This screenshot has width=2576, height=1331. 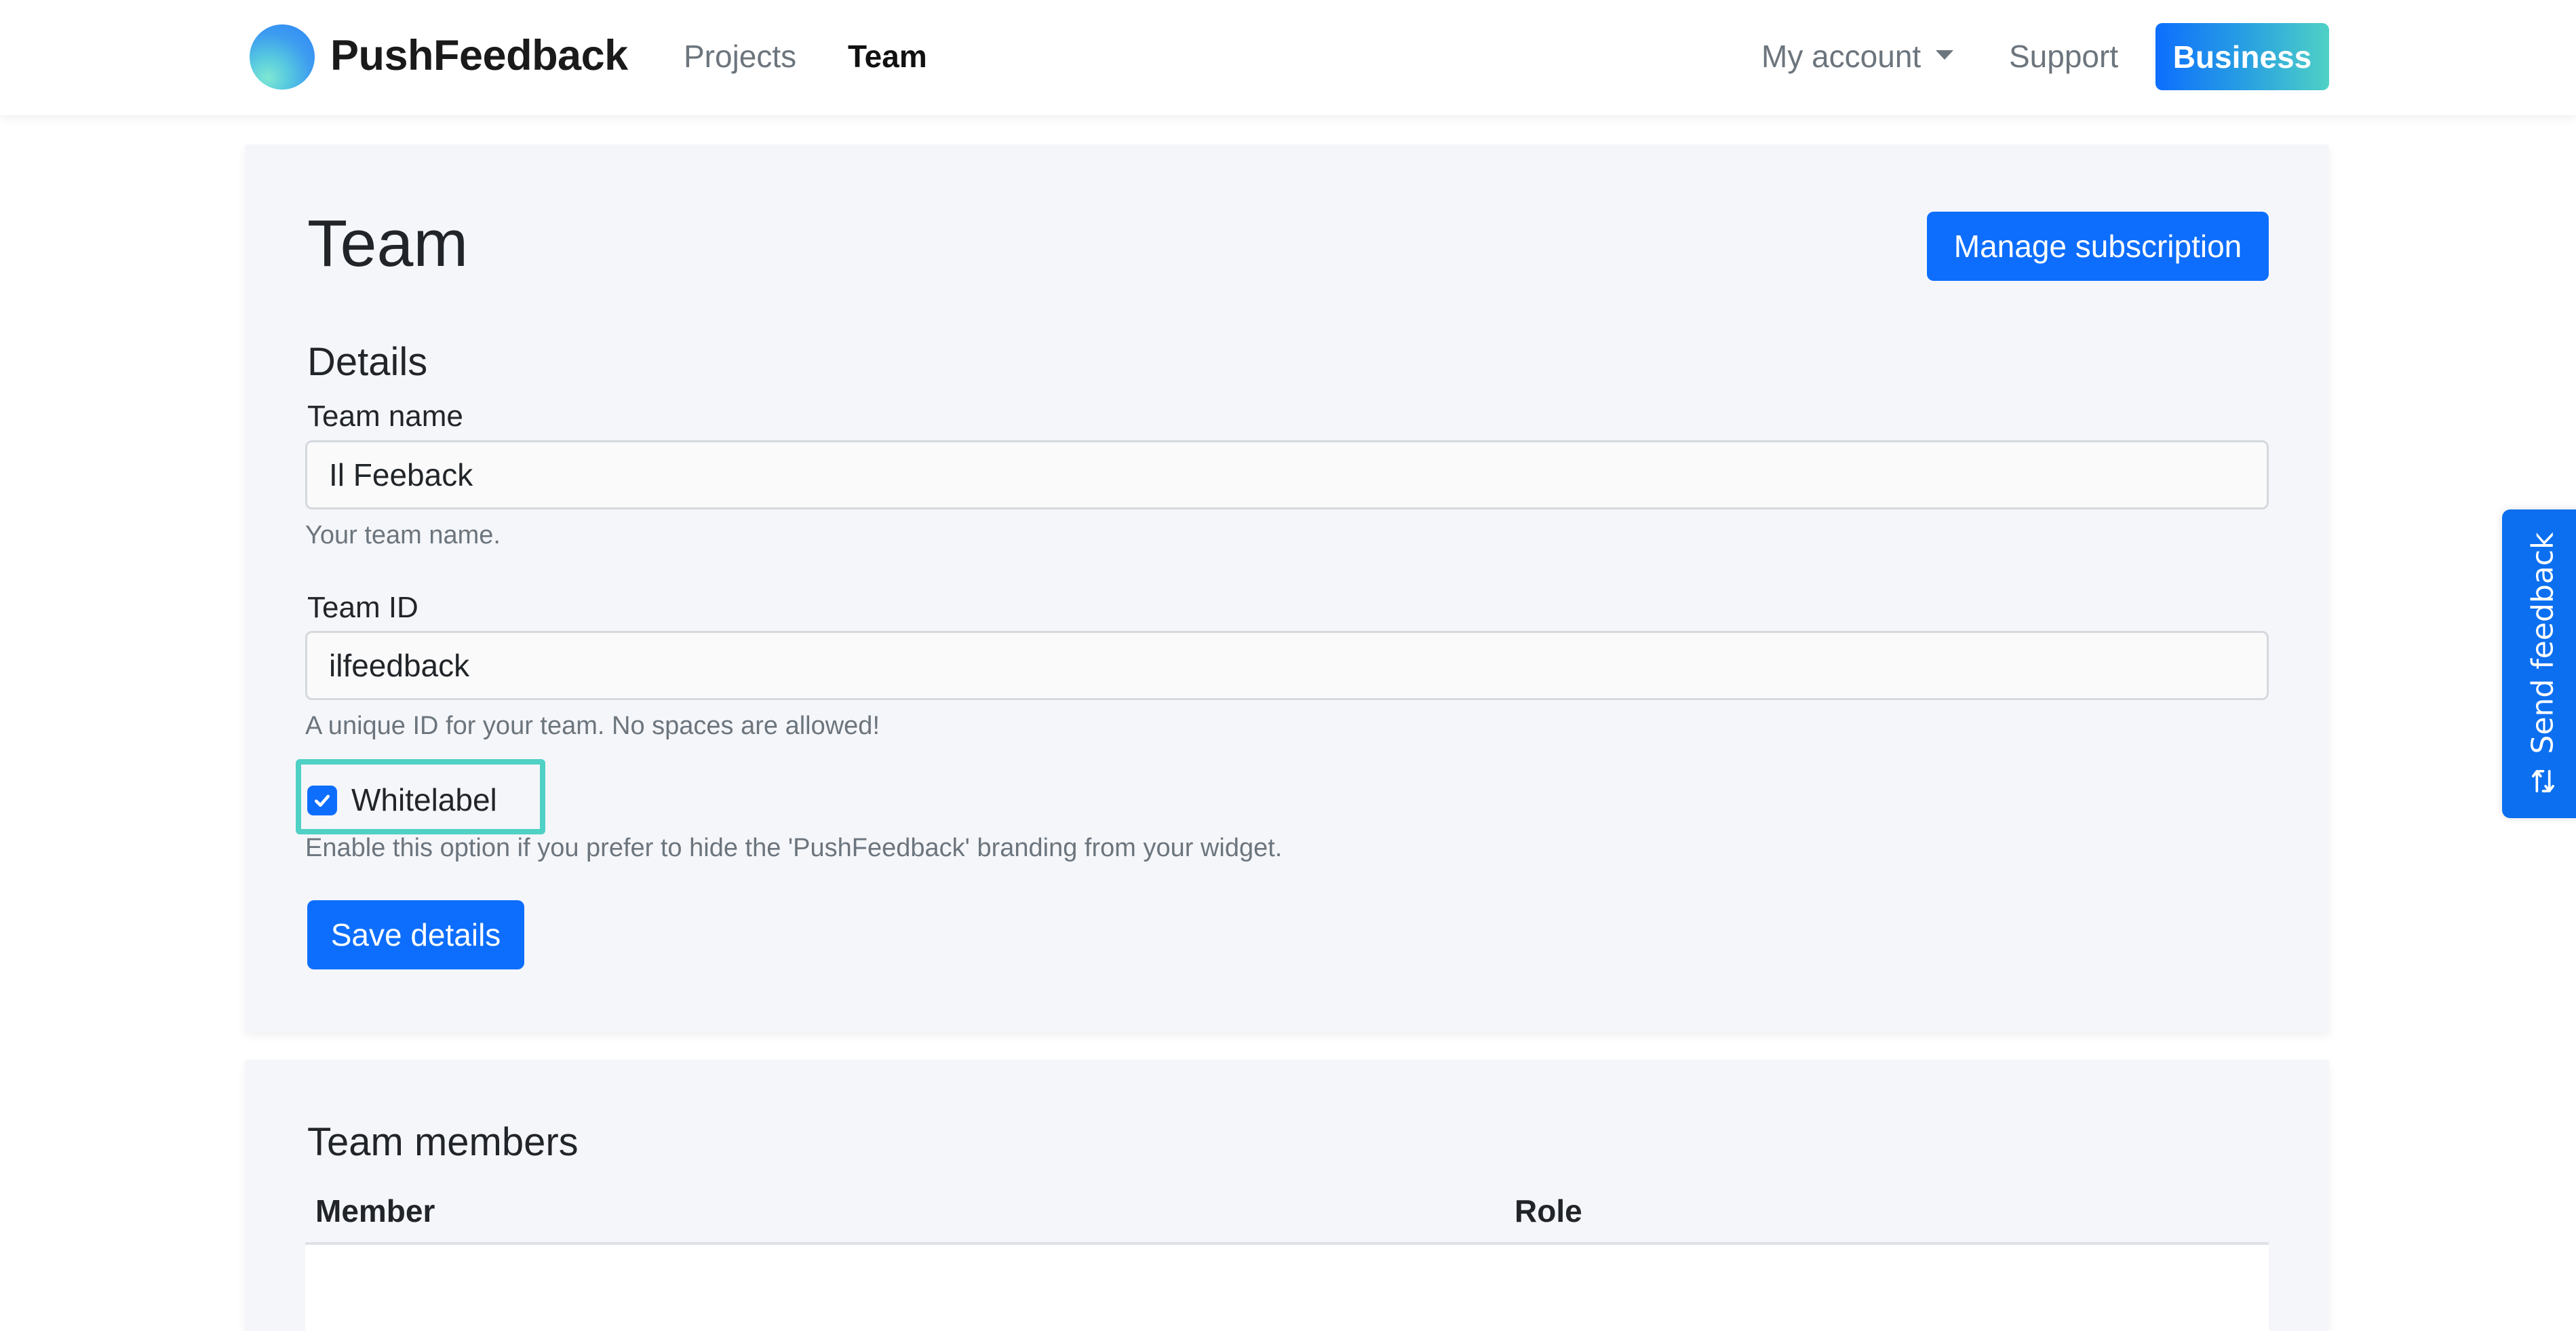 I want to click on team-id-input, so click(x=1287, y=665).